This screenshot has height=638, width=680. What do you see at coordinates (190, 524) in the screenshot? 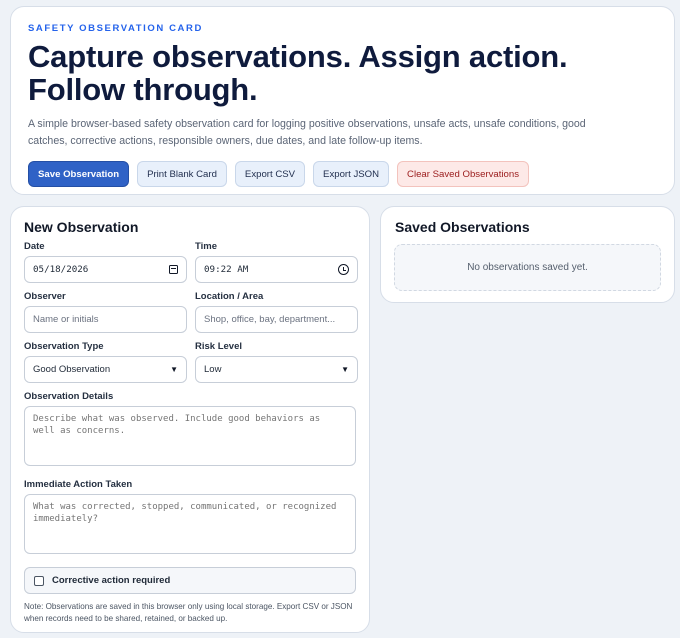
I see `immediate-action-textarea` at bounding box center [190, 524].